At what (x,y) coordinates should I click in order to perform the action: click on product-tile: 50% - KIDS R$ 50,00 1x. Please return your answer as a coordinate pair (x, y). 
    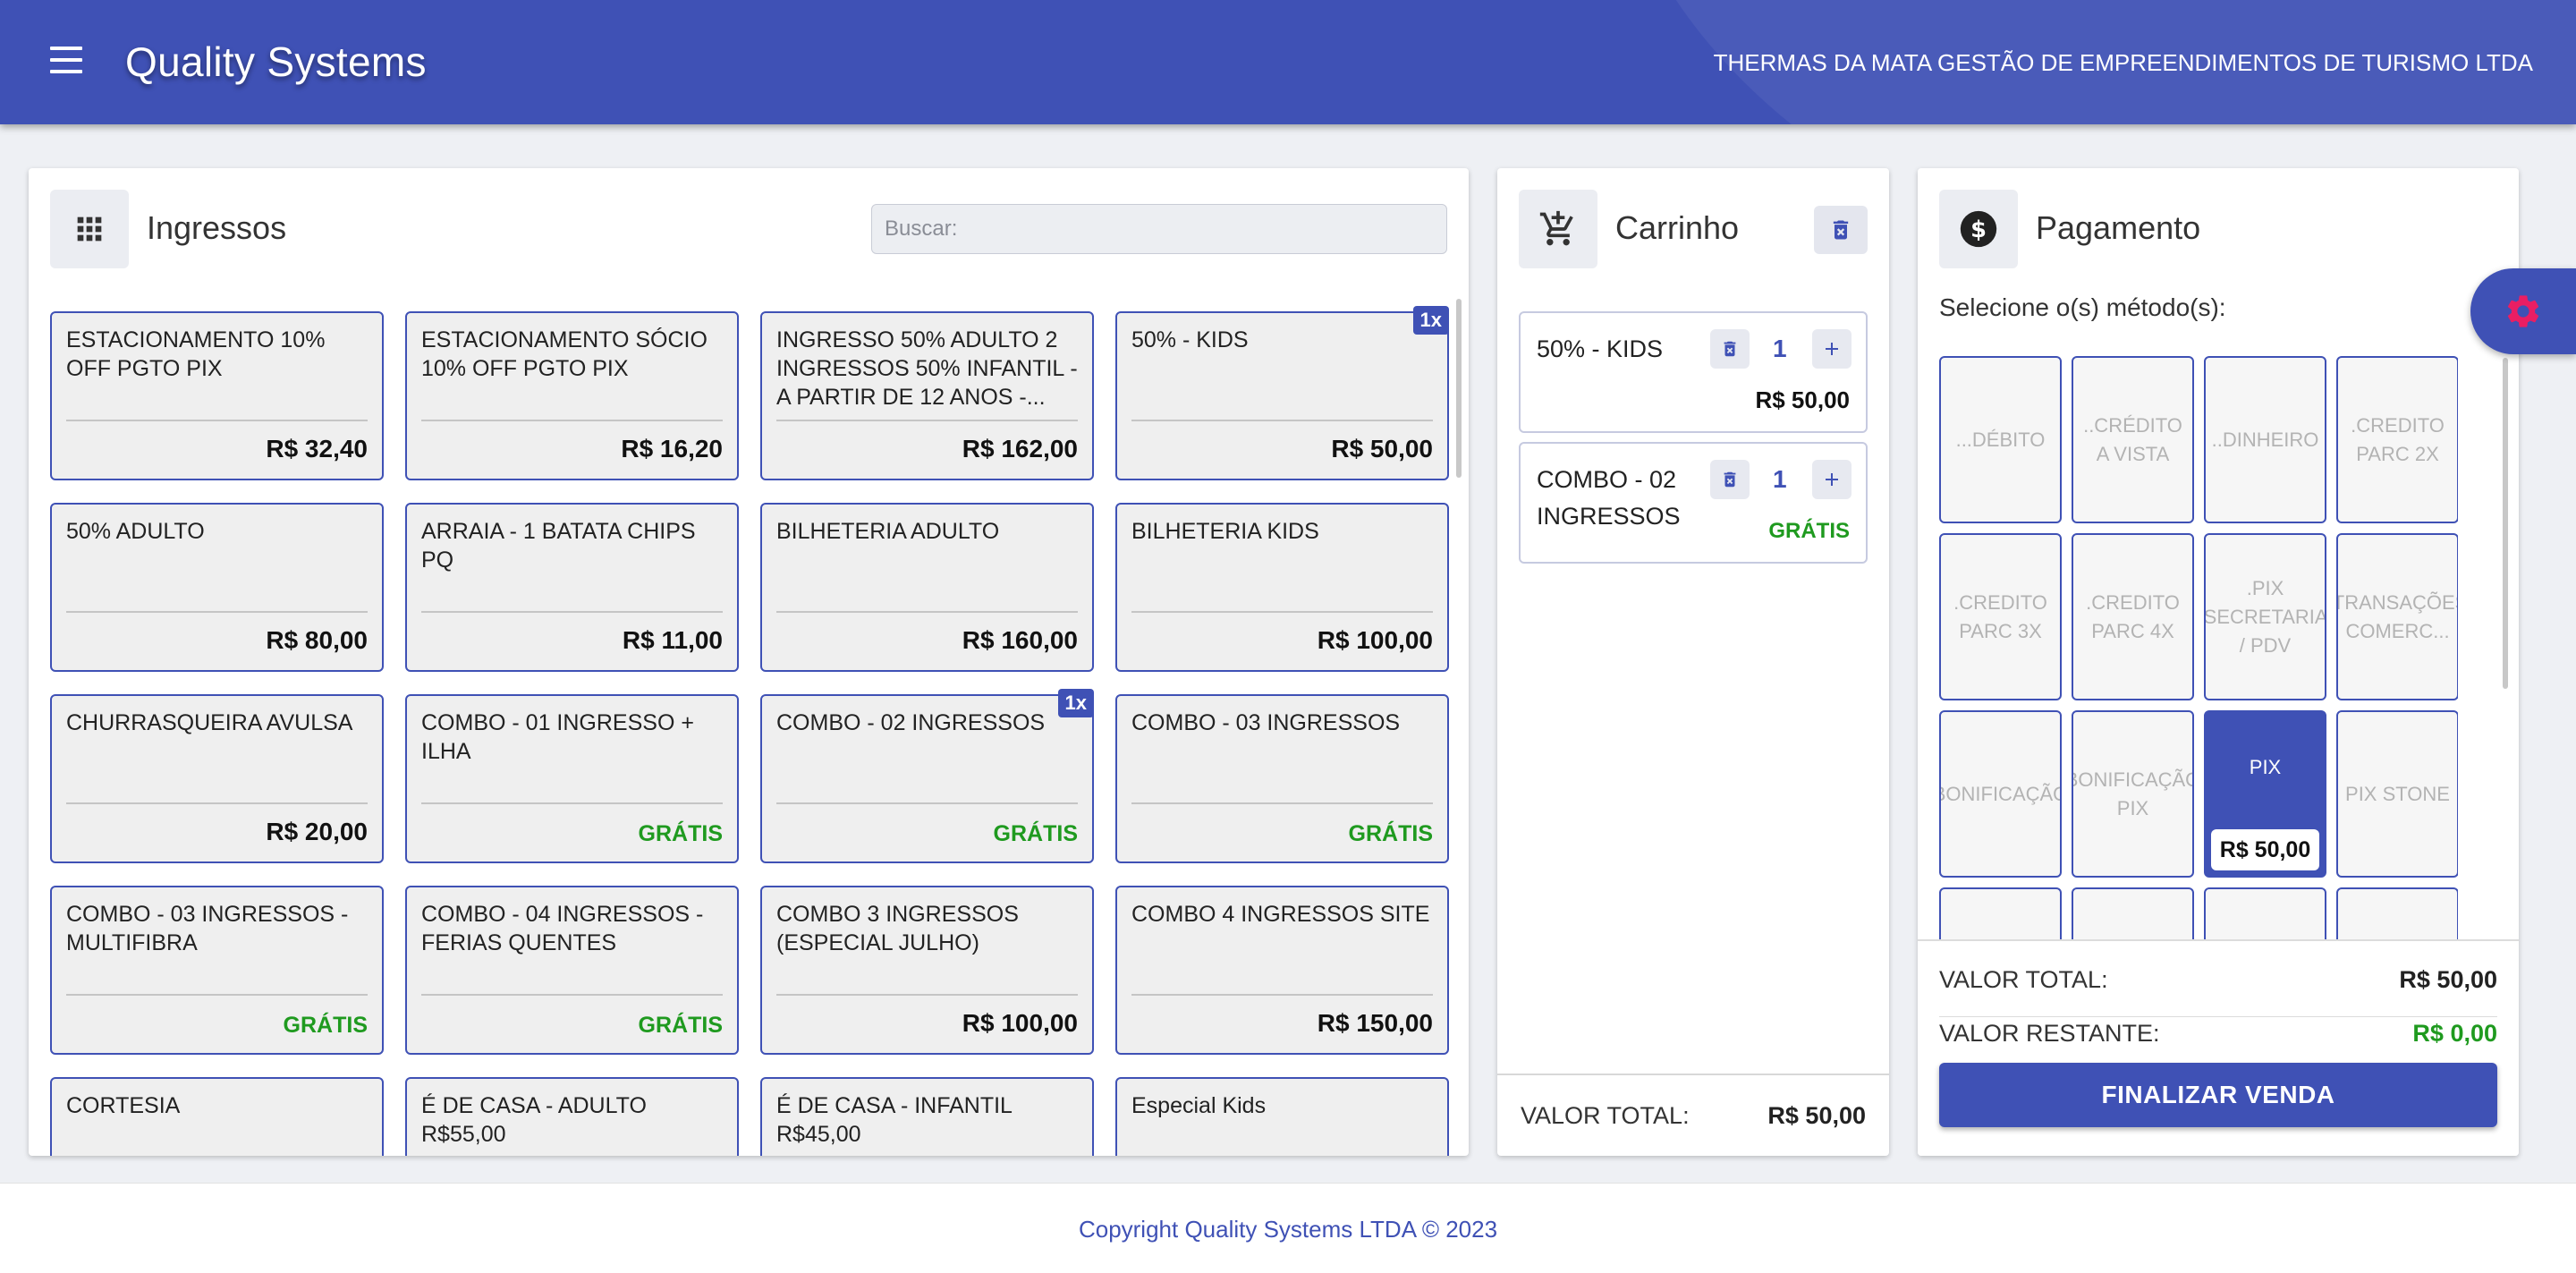
    Looking at the image, I should click on (1282, 393).